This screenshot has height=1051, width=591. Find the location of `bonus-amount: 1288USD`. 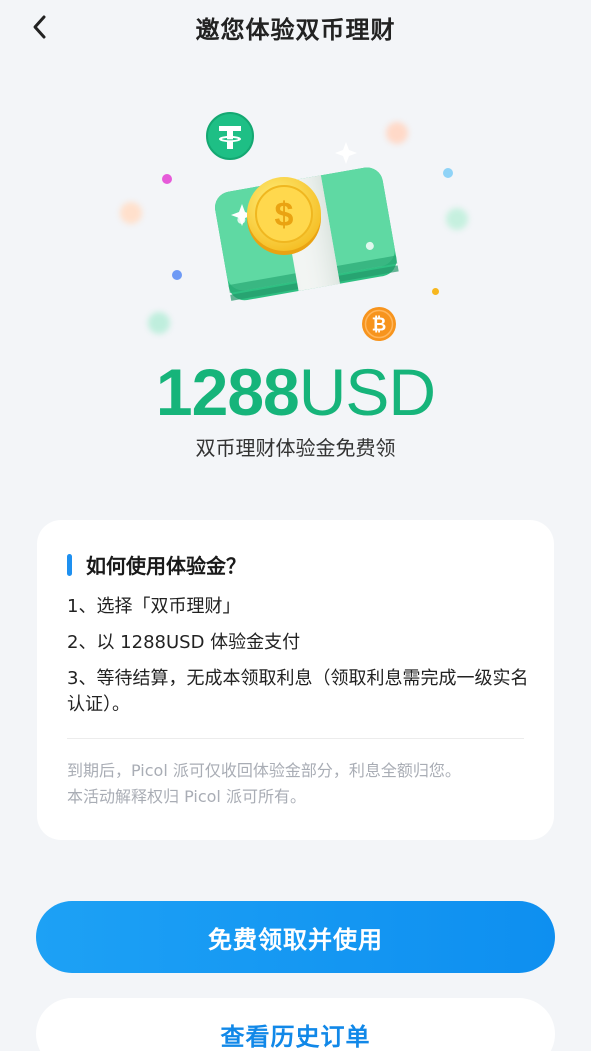

bonus-amount: 1288USD is located at coordinates (295, 392).